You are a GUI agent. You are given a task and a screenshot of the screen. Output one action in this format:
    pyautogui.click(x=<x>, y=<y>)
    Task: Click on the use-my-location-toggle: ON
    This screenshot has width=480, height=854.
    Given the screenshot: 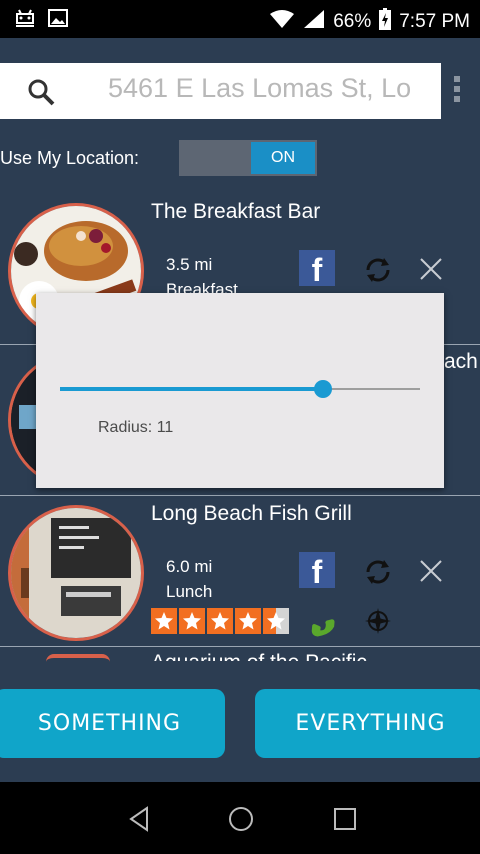 What is the action you would take?
    pyautogui.click(x=248, y=158)
    